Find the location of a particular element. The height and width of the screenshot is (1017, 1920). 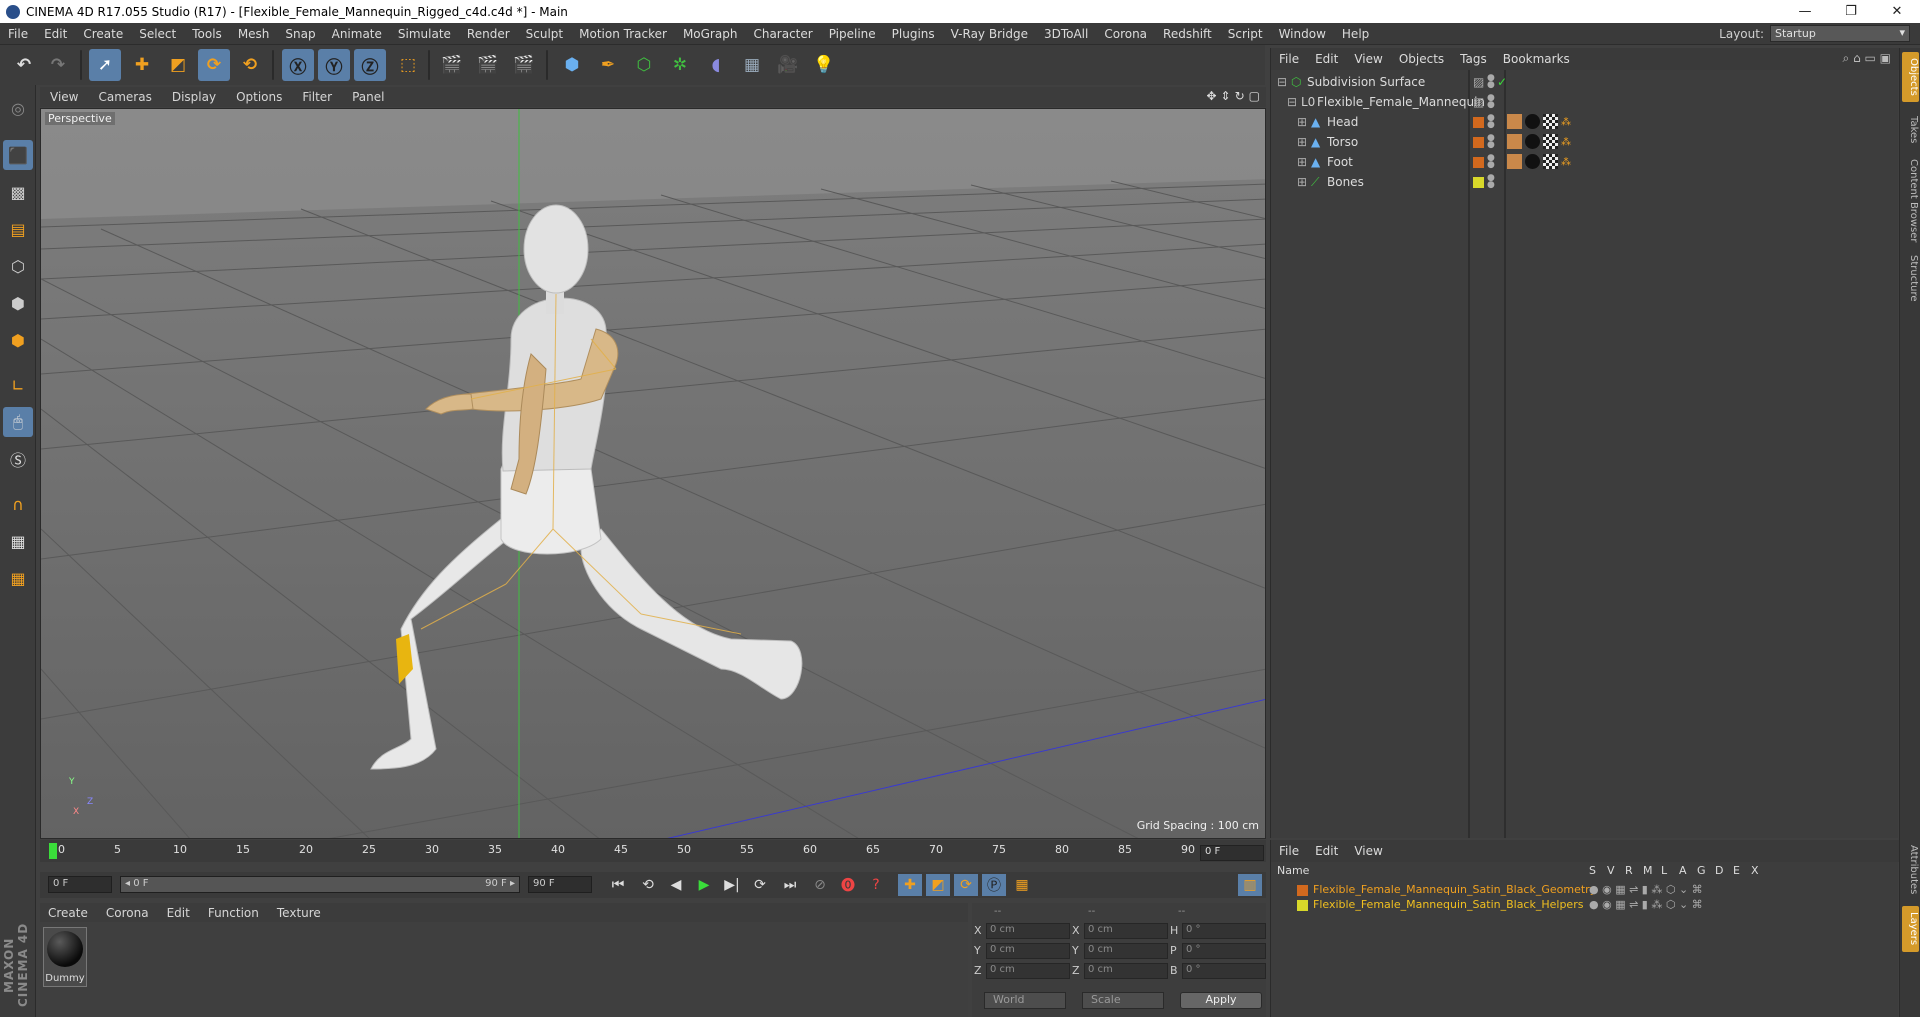

coordinate-system-icon: ⬚ is located at coordinates (408, 65).